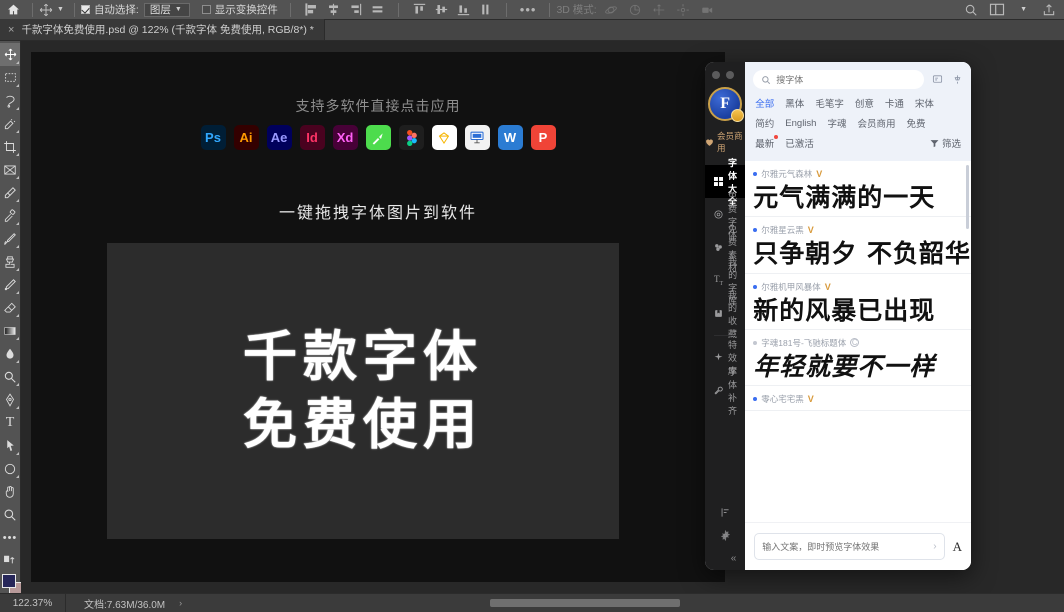  Describe the element at coordinates (10, 537) in the screenshot. I see `edit-toolbar-button: •••` at that location.